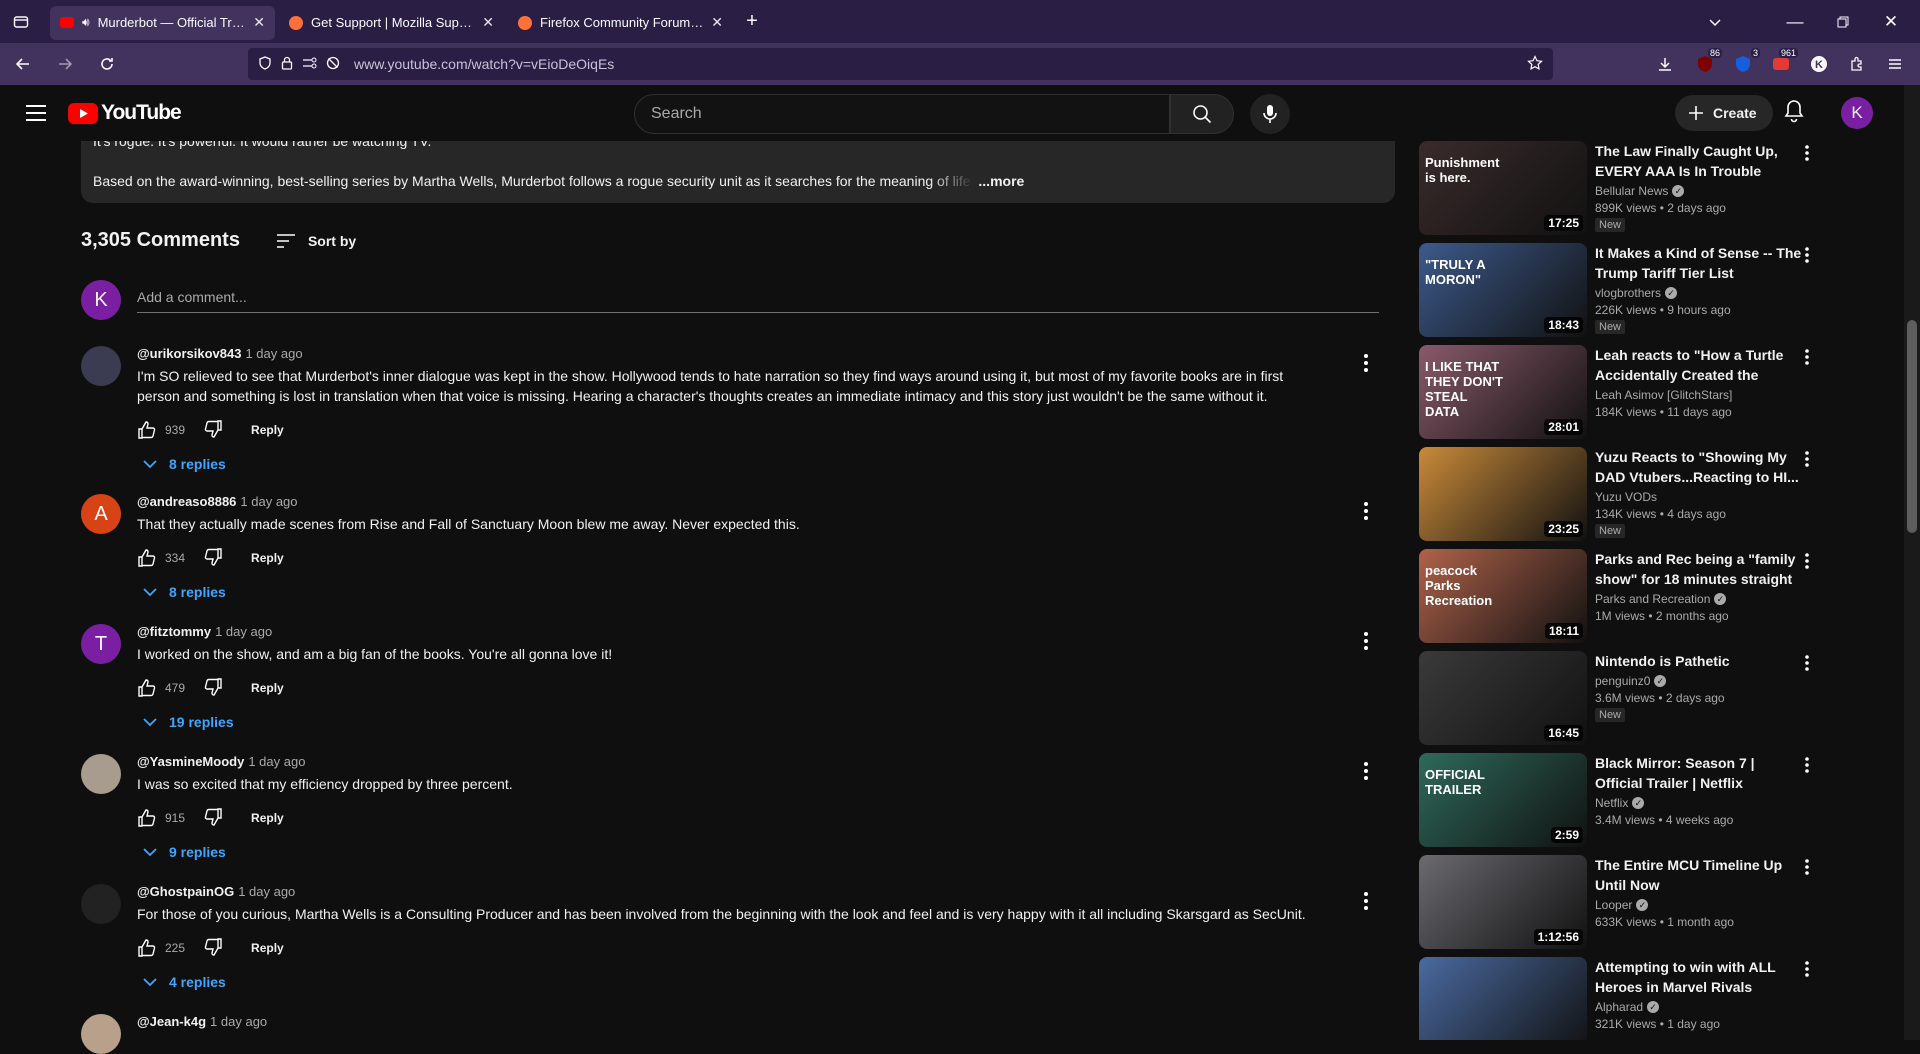  What do you see at coordinates (735, 722) in the screenshot?
I see `view-replies-button: 19 replies` at bounding box center [735, 722].